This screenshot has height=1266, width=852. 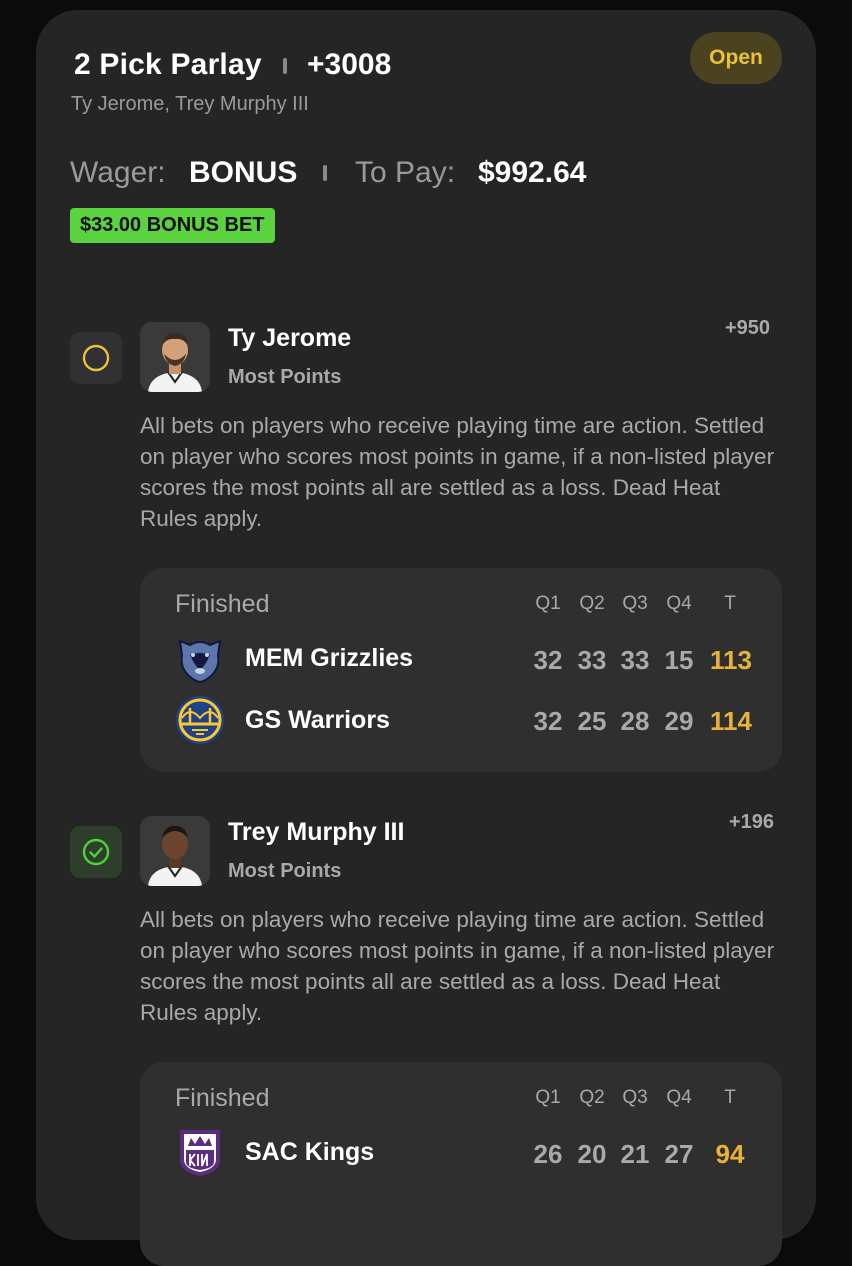 I want to click on leg-odds: +196, so click(x=752, y=822).